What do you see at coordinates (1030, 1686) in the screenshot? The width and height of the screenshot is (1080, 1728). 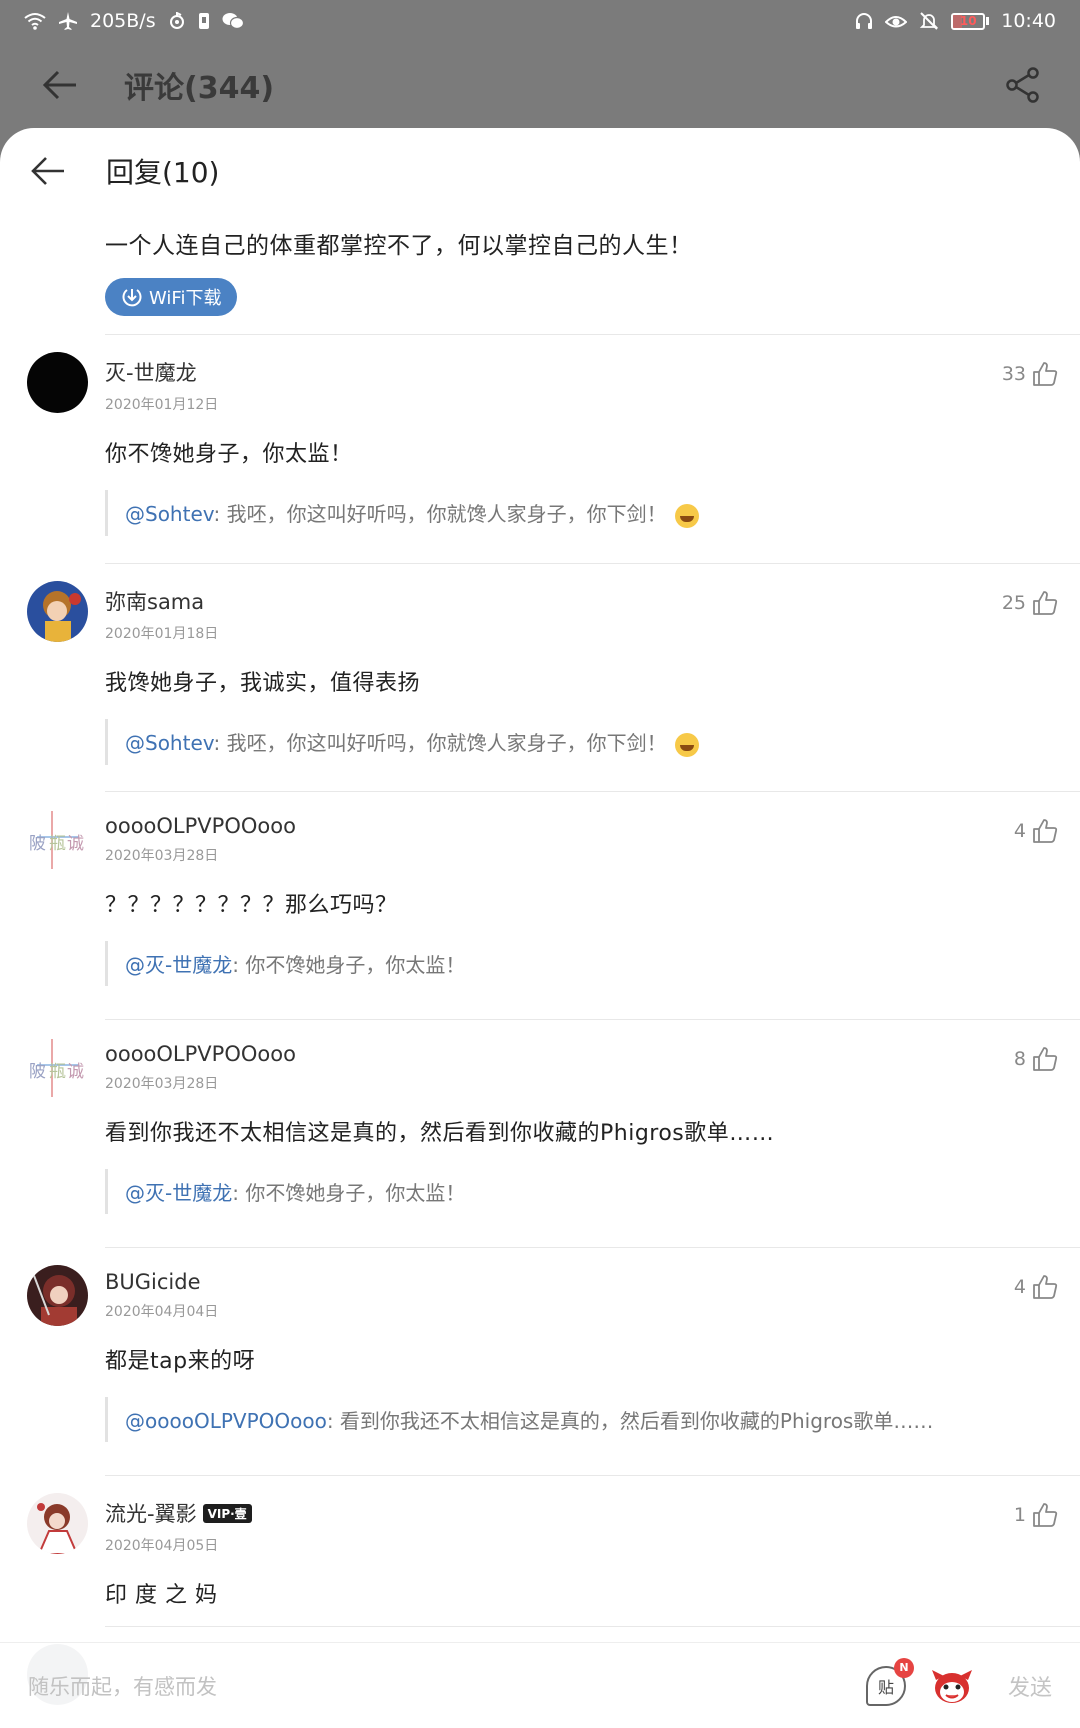 I see `send-button: 发送` at bounding box center [1030, 1686].